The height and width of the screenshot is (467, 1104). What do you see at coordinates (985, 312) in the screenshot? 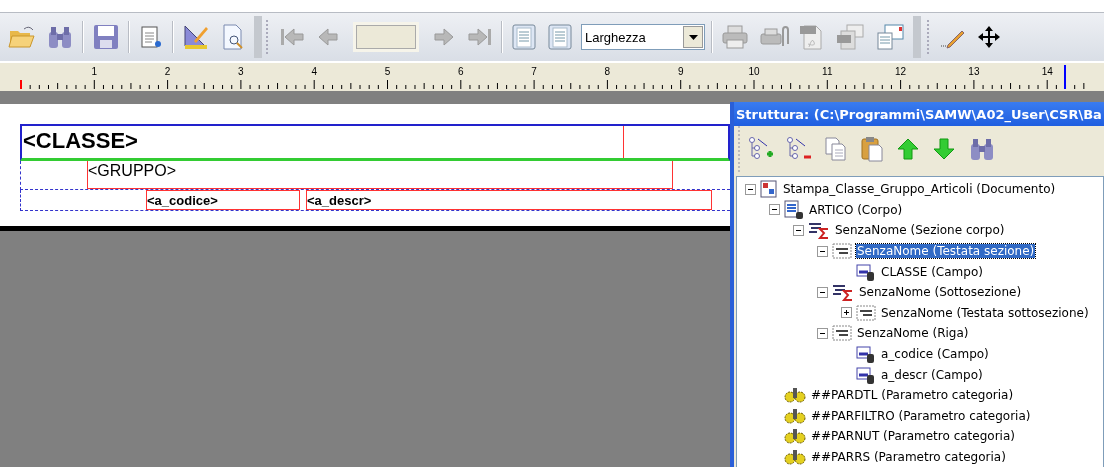
I see `tree-item: SenzaNome (Testata sottosezione)` at bounding box center [985, 312].